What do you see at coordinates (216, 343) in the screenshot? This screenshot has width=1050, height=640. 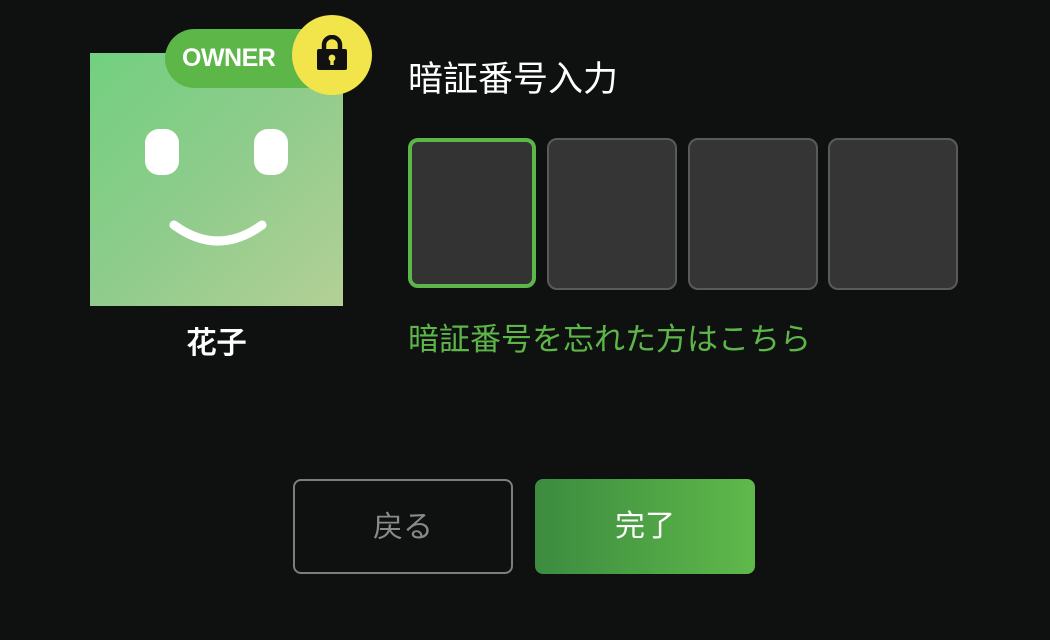 I see `profile-name: 花子` at bounding box center [216, 343].